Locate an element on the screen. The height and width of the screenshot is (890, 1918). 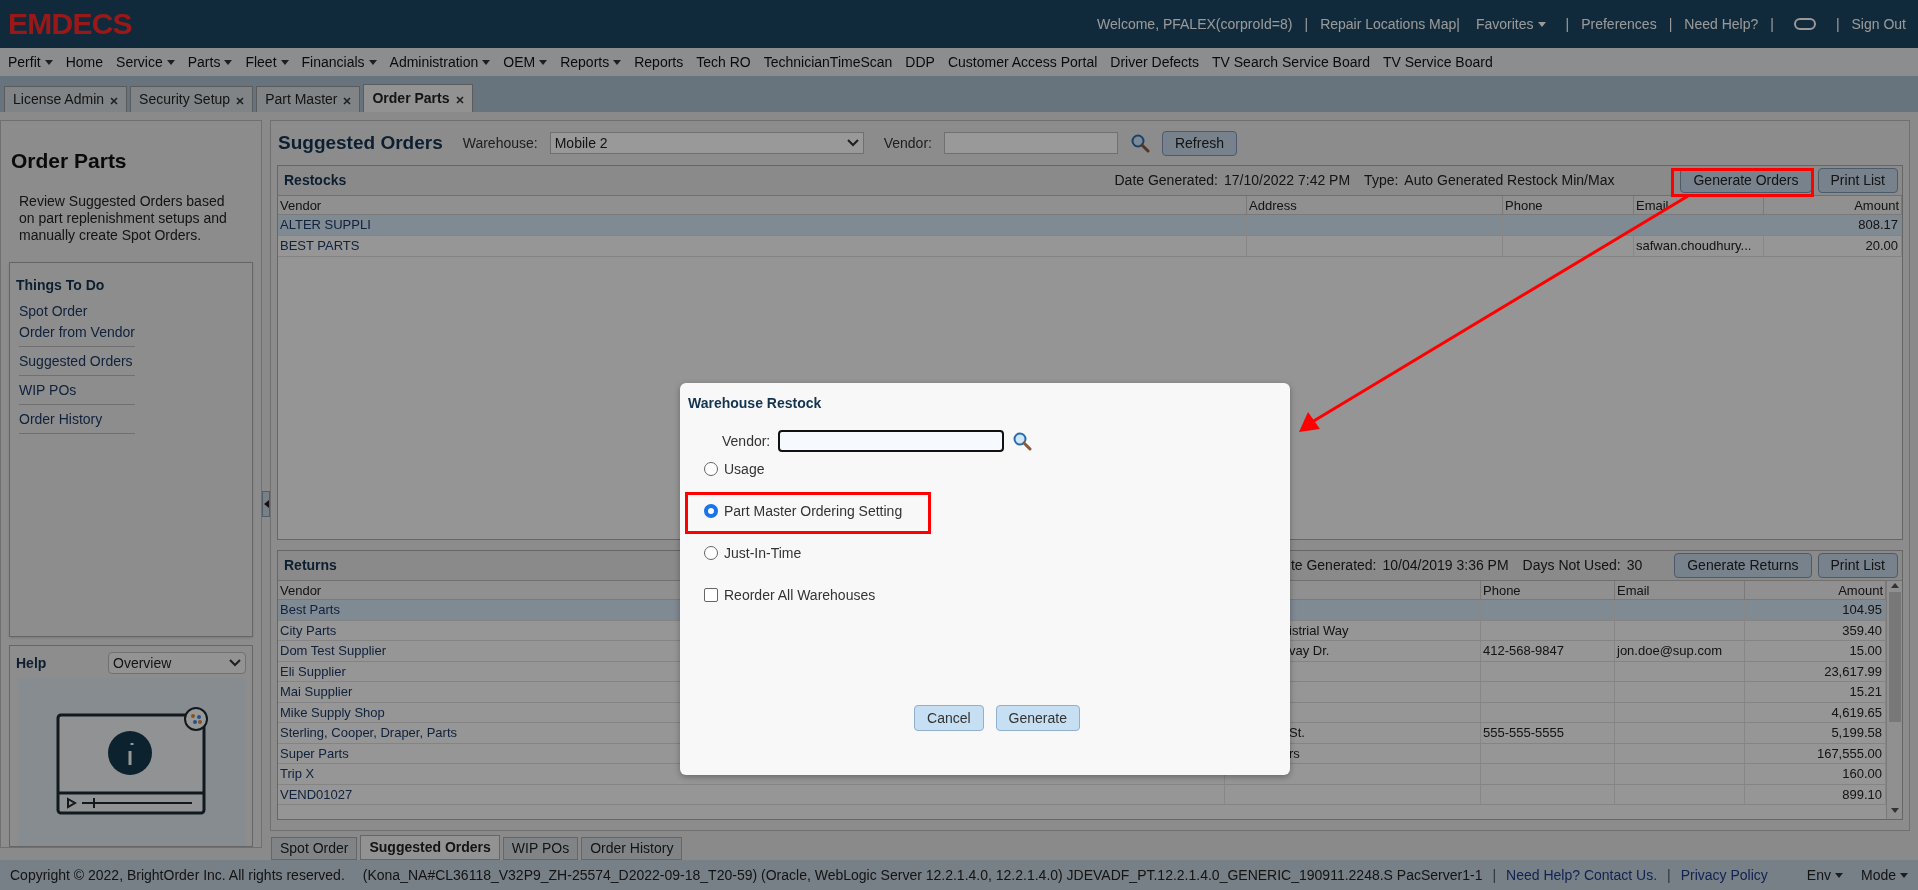
sidebar-link: Order from Vendor is located at coordinates (77, 331).